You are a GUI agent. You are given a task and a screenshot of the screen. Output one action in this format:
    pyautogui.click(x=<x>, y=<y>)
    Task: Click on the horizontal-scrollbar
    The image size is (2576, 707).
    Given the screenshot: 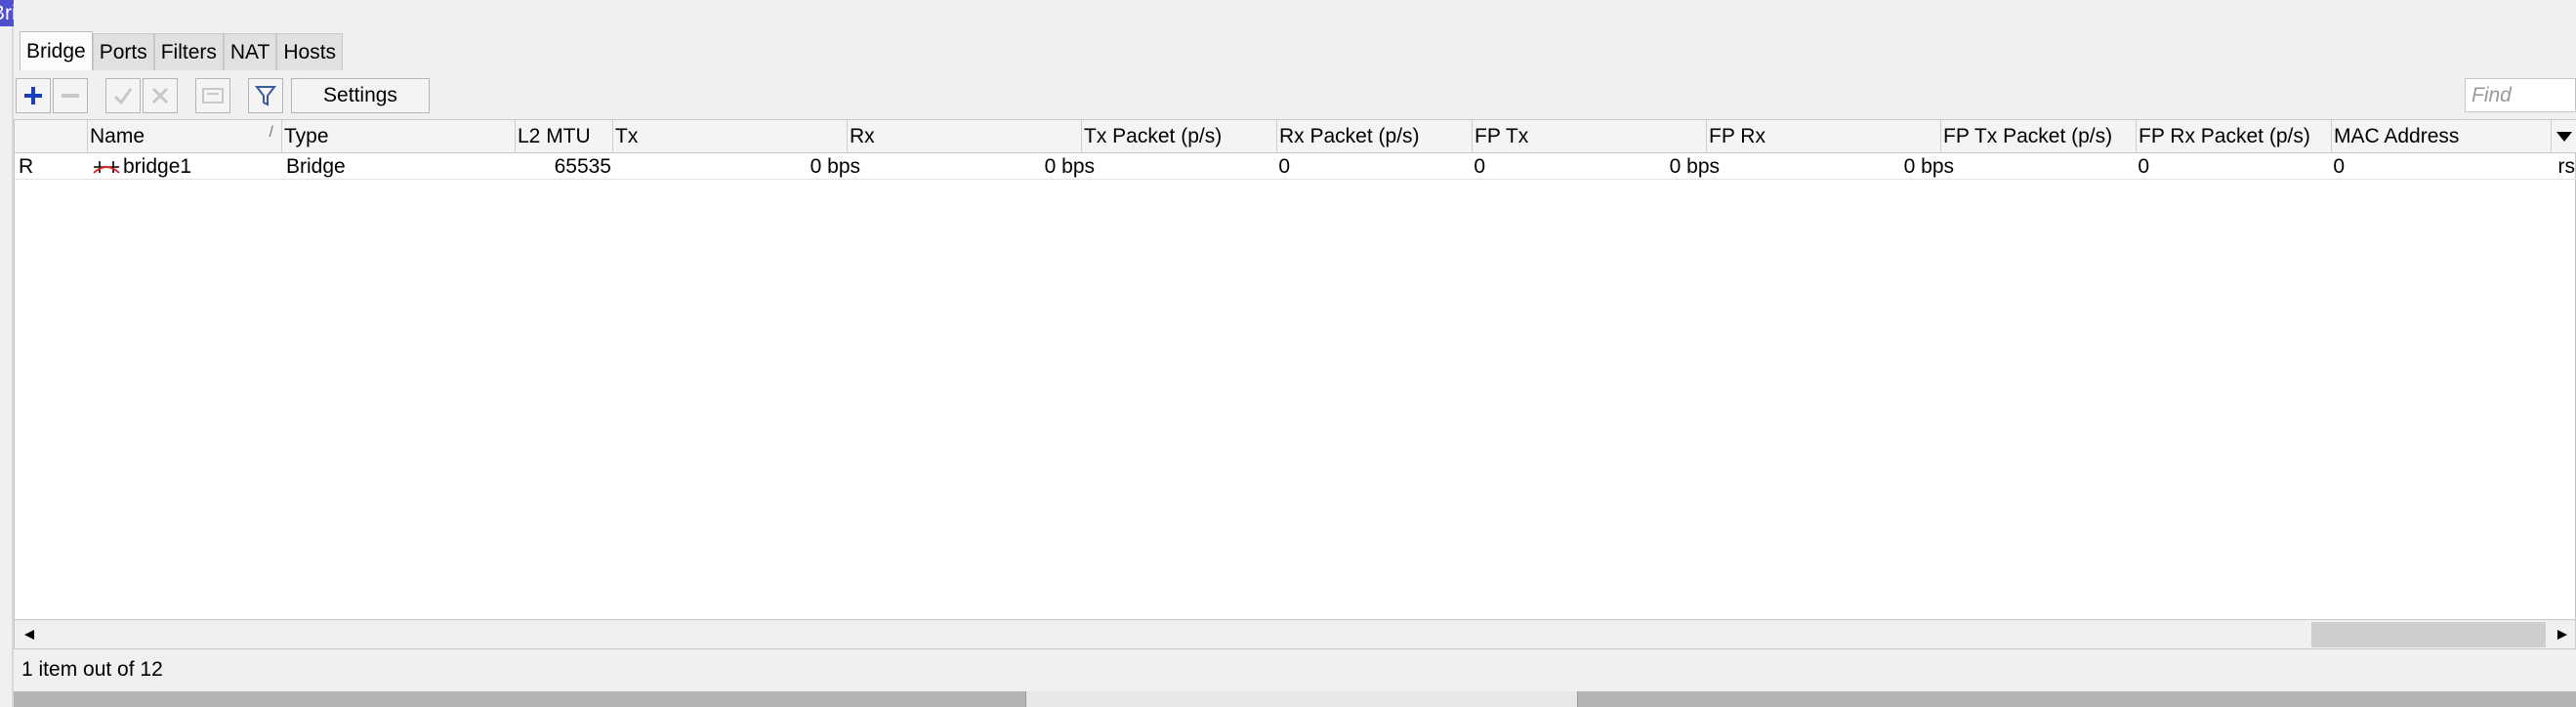 What is the action you would take?
    pyautogui.click(x=1295, y=634)
    